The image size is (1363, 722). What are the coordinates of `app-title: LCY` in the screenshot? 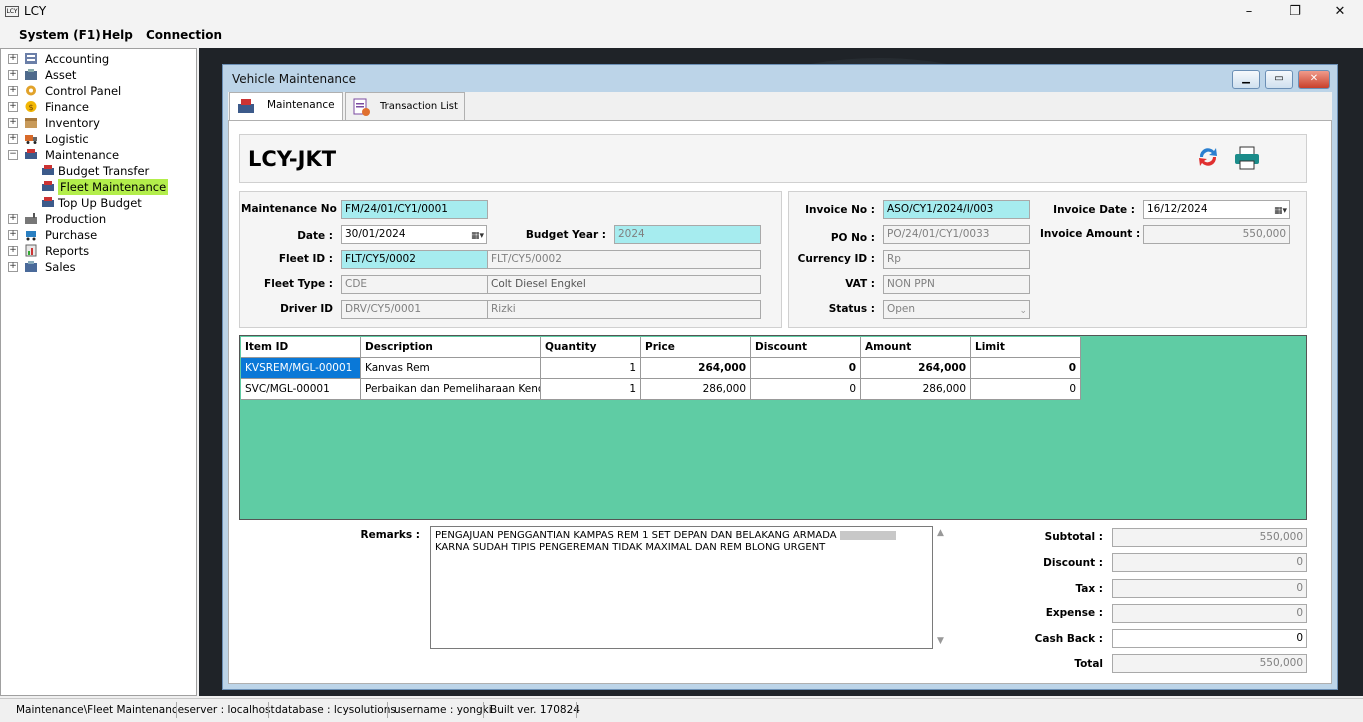 It's located at (35, 11).